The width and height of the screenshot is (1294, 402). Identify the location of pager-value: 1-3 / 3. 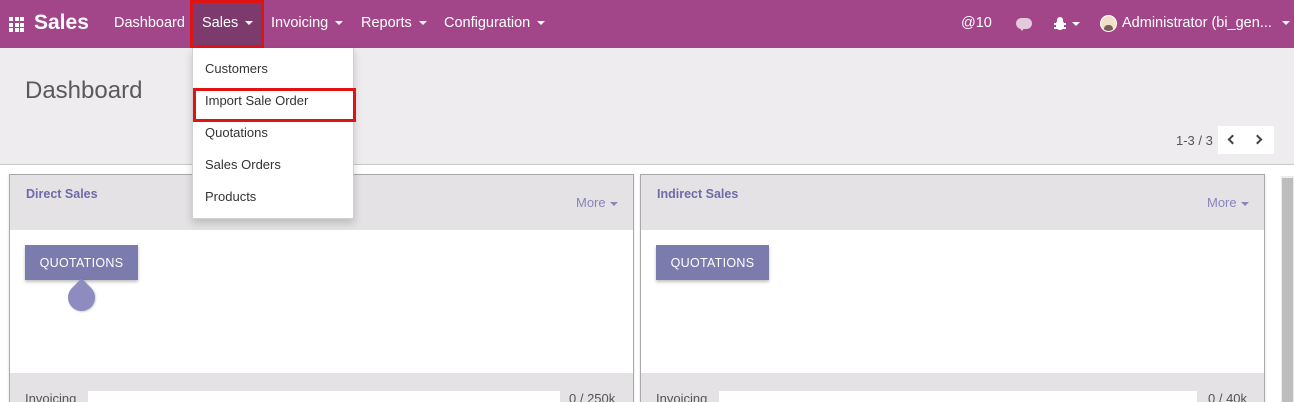
(1194, 140).